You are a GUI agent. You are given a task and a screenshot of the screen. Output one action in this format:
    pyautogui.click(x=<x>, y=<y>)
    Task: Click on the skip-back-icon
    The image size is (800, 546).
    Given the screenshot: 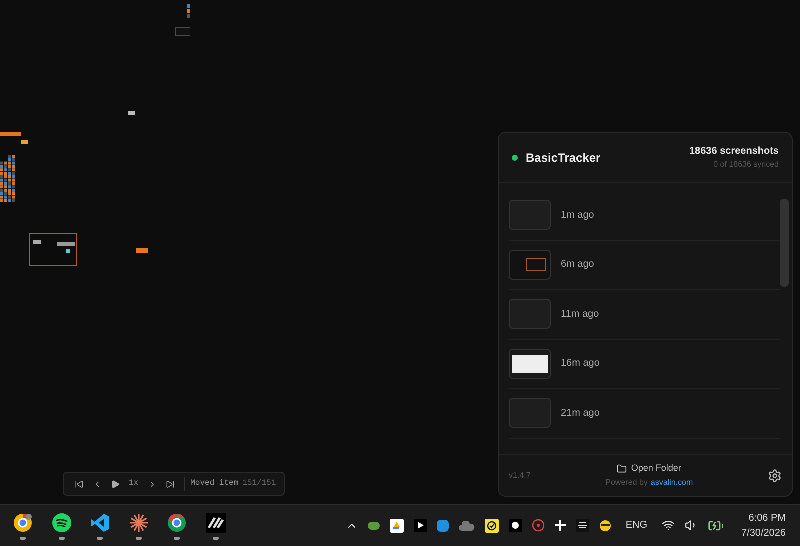 What is the action you would take?
    pyautogui.click(x=79, y=484)
    